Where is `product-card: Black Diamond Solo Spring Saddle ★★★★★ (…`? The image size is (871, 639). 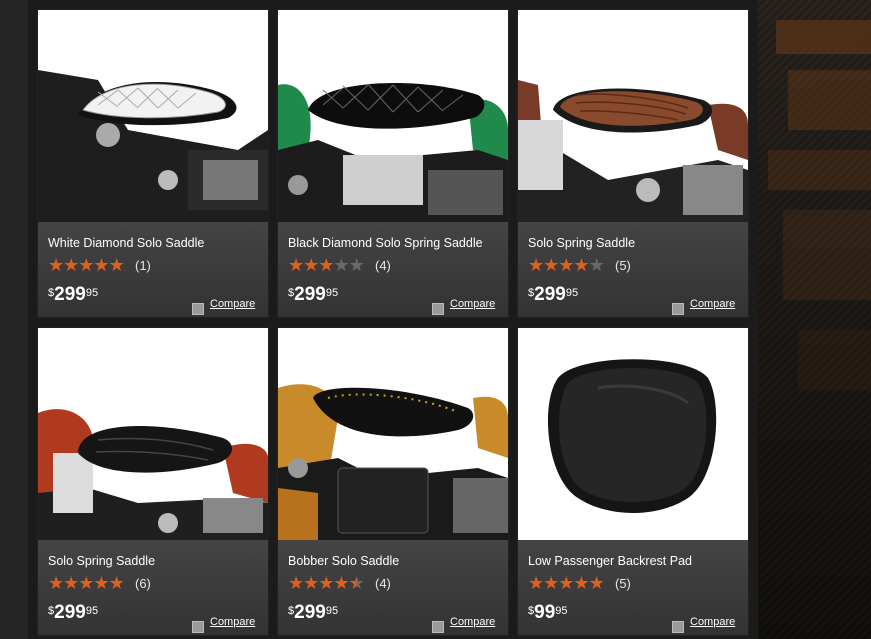
product-card: Black Diamond Solo Spring Saddle ★★★★★ (… is located at coordinates (393, 163).